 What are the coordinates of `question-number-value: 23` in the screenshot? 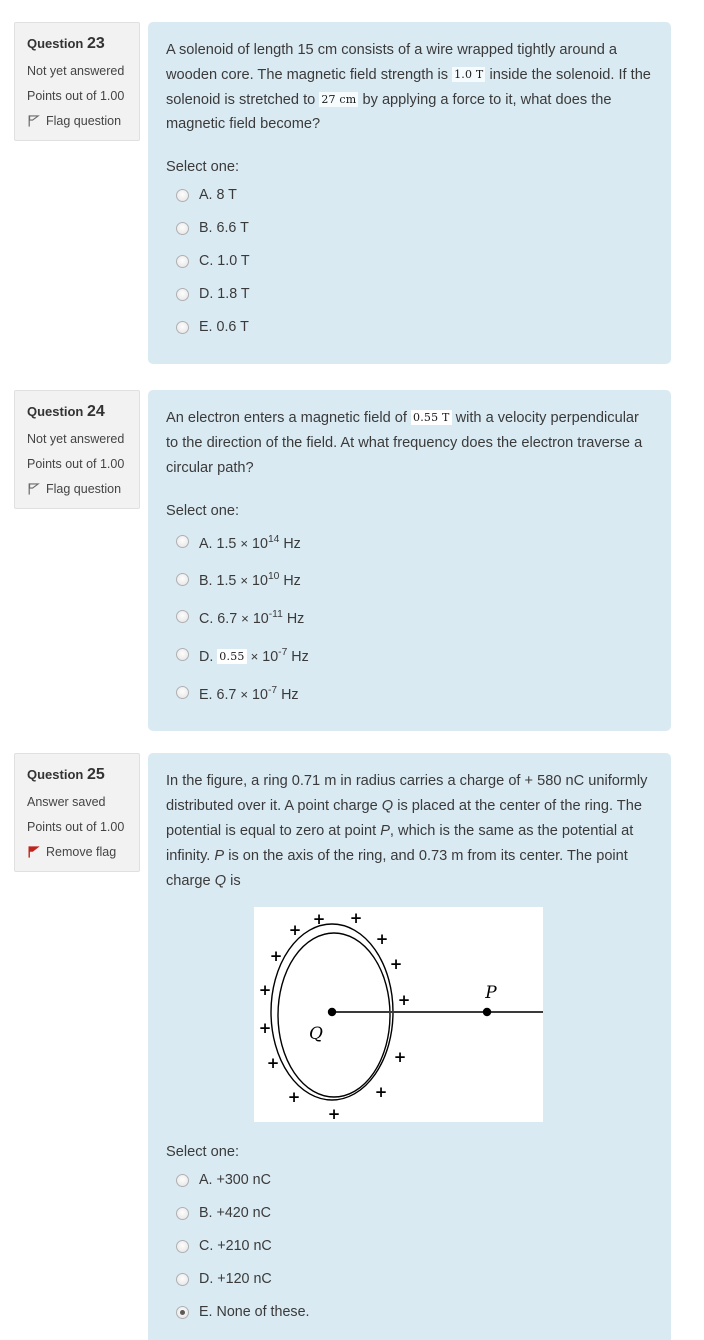 It's located at (95, 43).